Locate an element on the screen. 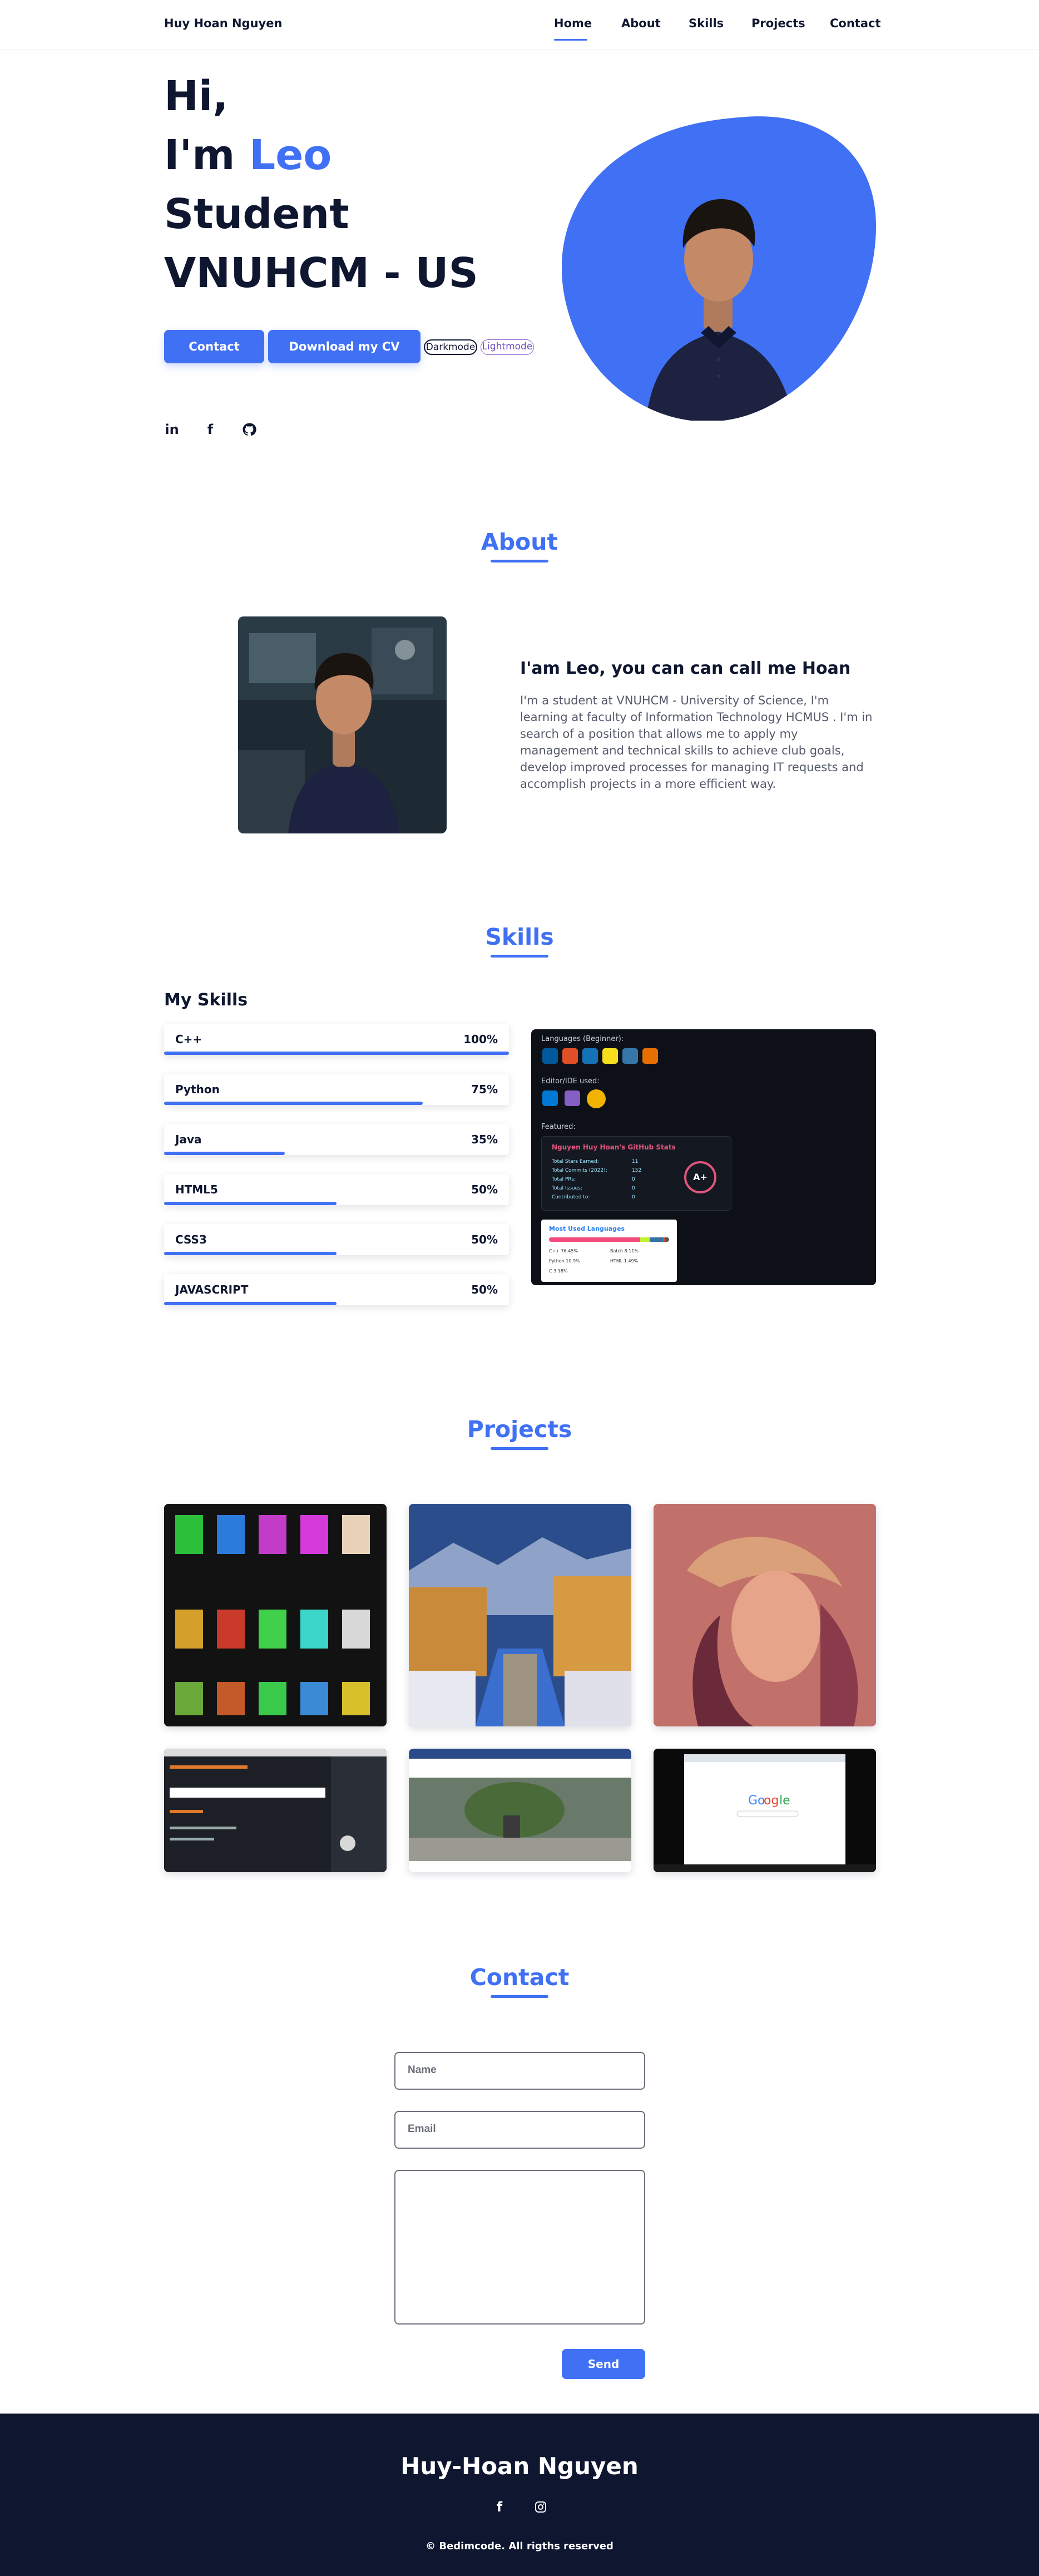 The image size is (1039, 2576). skill-name: Python is located at coordinates (197, 1089).